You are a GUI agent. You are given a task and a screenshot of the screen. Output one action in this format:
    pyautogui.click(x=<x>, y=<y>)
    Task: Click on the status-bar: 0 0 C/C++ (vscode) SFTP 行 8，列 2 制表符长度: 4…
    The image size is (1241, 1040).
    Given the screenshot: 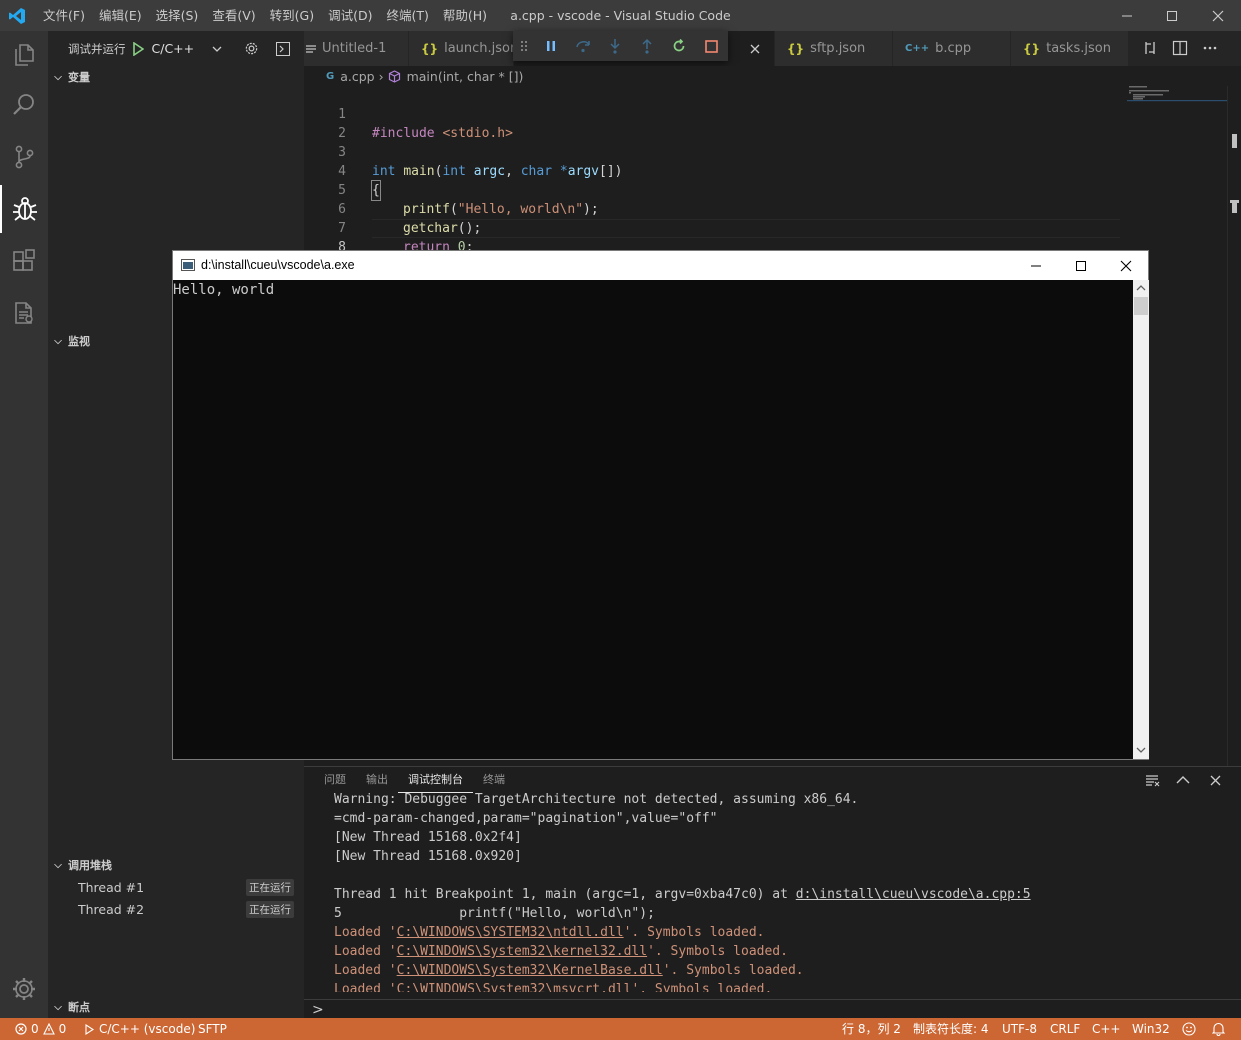 What is the action you would take?
    pyautogui.click(x=620, y=1029)
    